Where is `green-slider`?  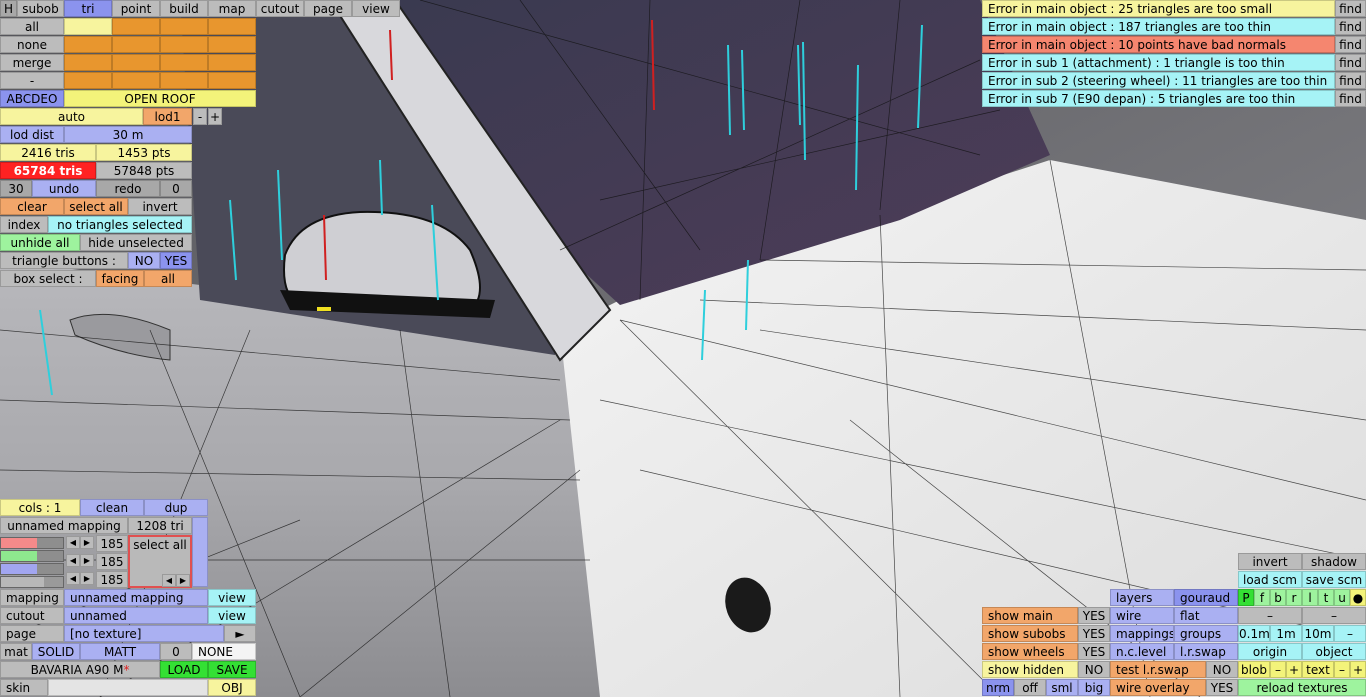
green-slider is located at coordinates (32, 556).